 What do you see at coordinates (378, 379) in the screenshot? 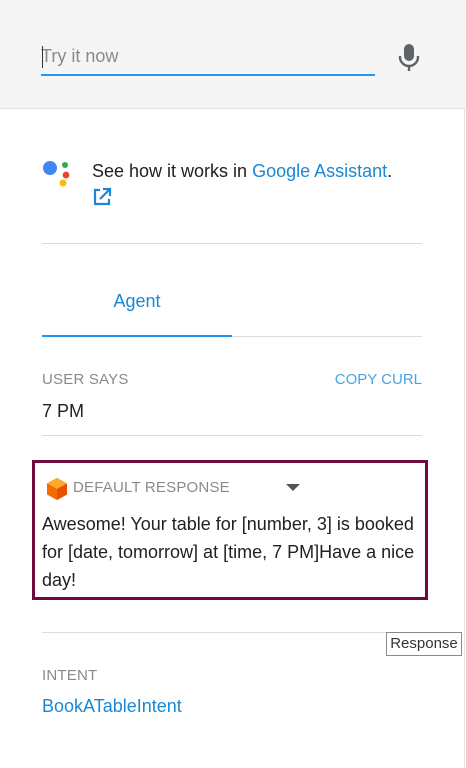
I see `copy-curl-button: COPY CURL` at bounding box center [378, 379].